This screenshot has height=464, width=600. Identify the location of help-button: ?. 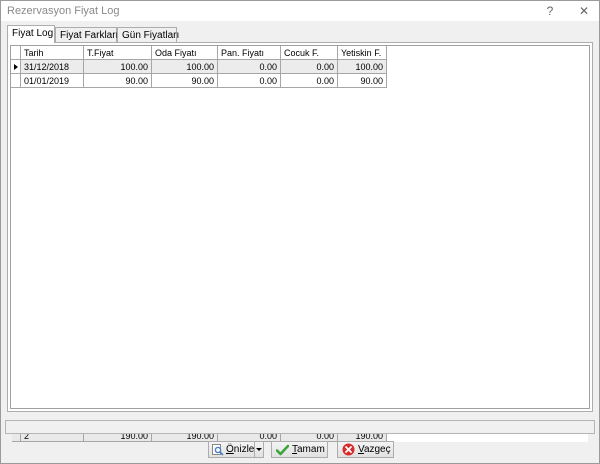
(550, 11).